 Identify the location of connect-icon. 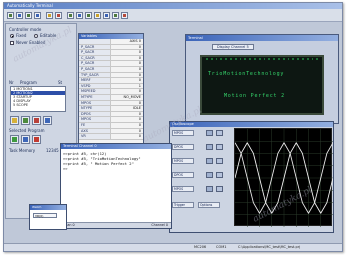
(10, 15).